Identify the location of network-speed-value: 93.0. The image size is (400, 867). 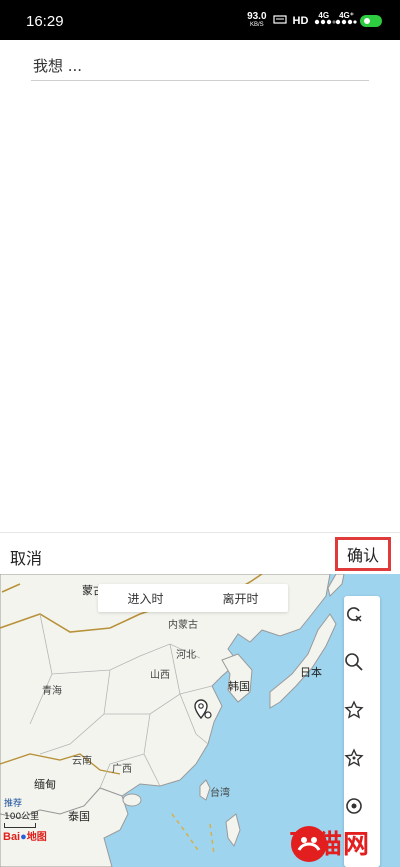
(257, 16).